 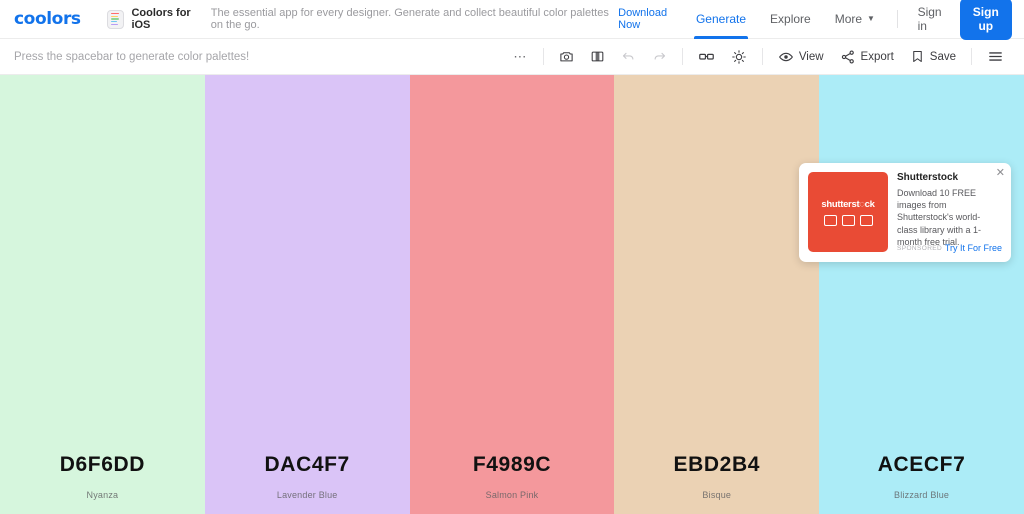 What do you see at coordinates (102, 495) in the screenshot?
I see `swatch-name-1: Nyanza` at bounding box center [102, 495].